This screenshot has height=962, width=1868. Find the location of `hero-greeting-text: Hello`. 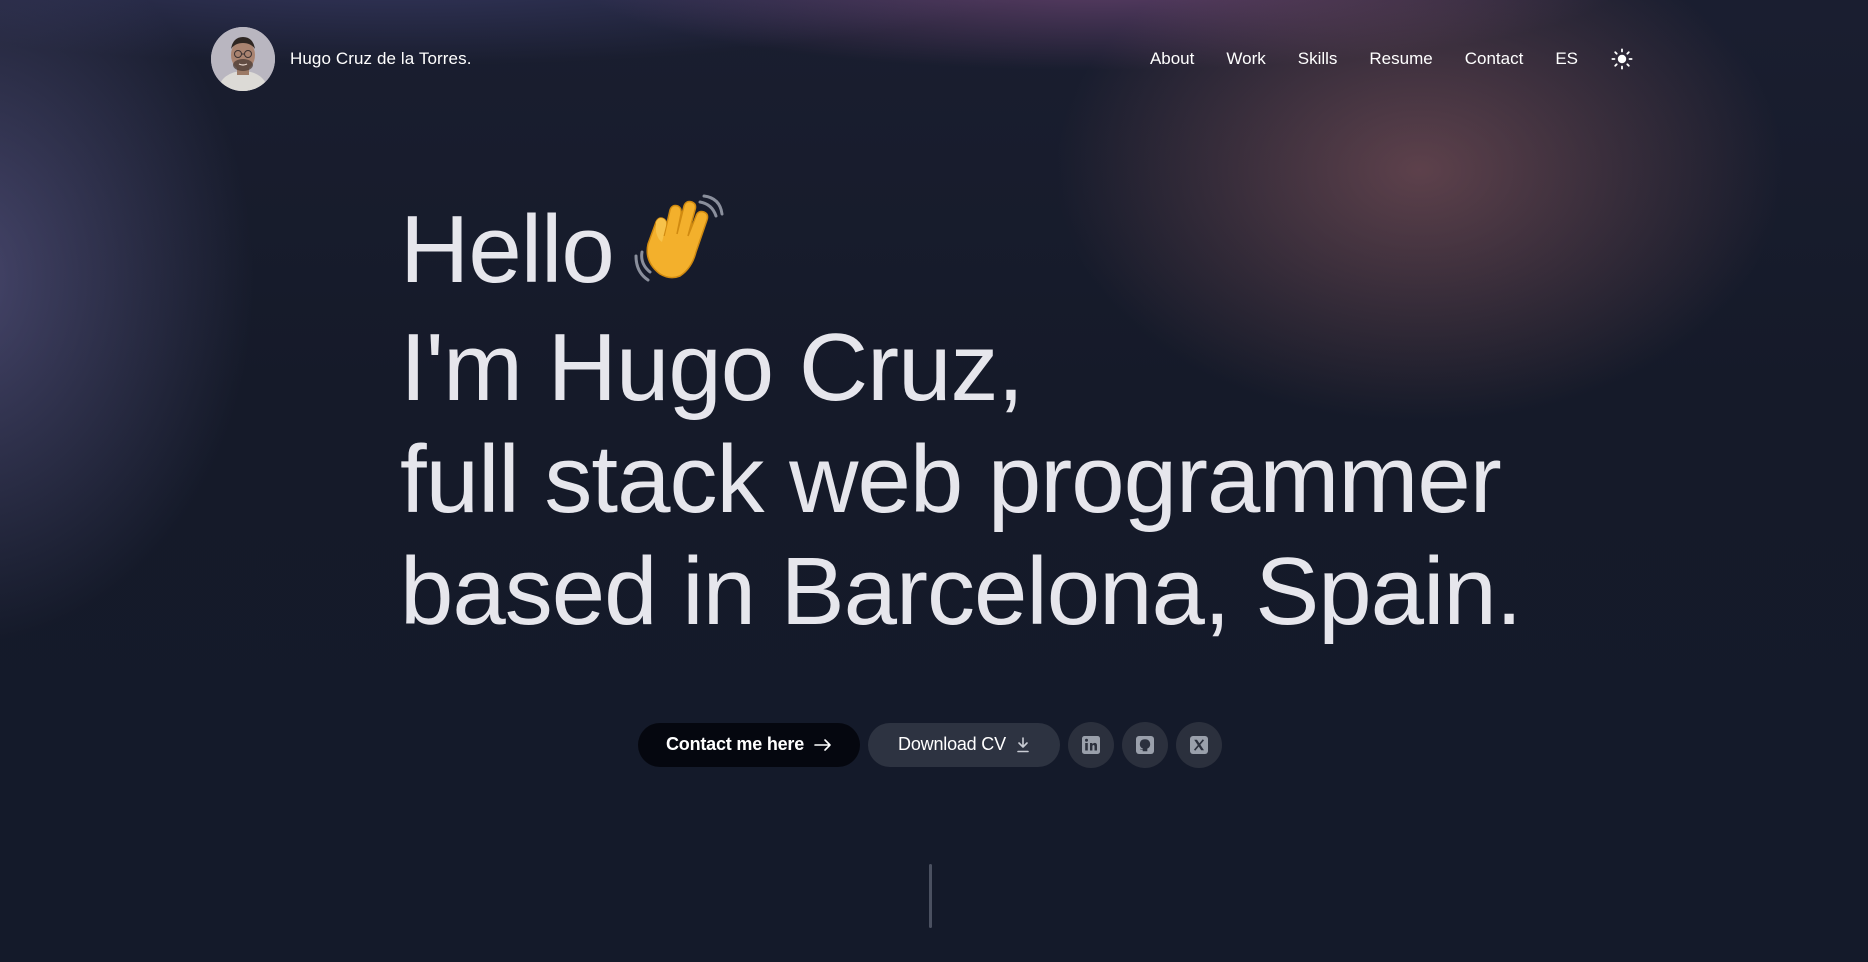

hero-greeting-text: Hello is located at coordinates (507, 249).